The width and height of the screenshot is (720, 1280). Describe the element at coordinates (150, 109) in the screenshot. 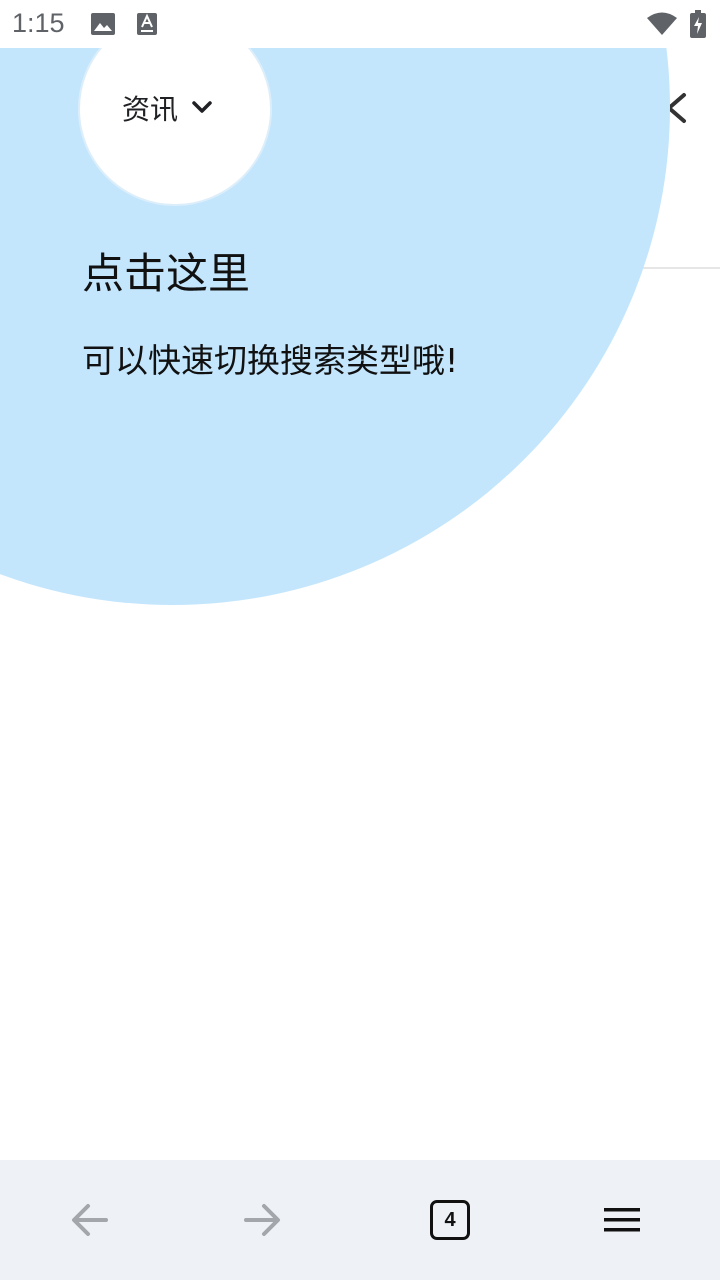

I see `search-type-label: 资讯` at that location.